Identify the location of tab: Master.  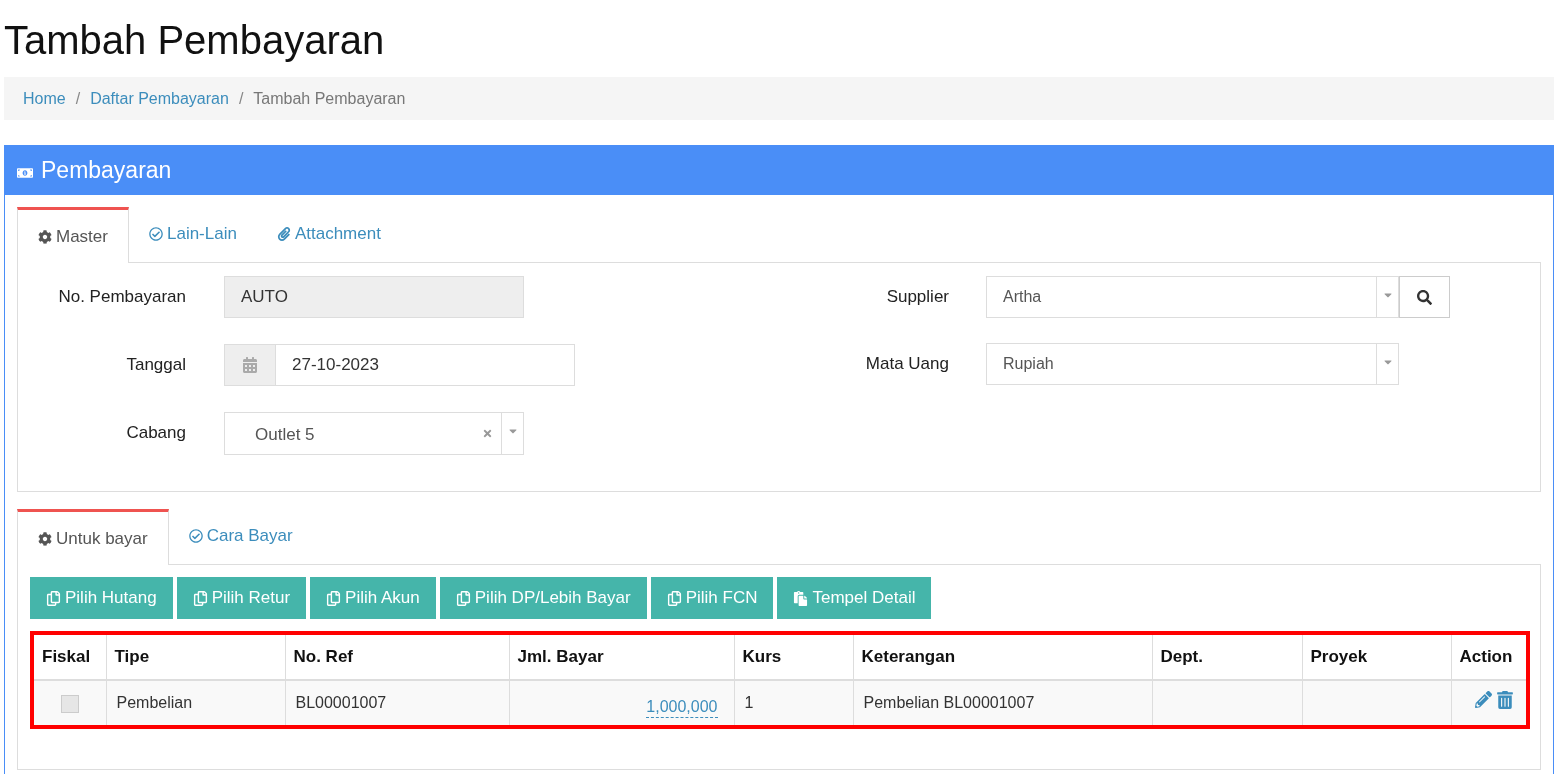
(73, 235).